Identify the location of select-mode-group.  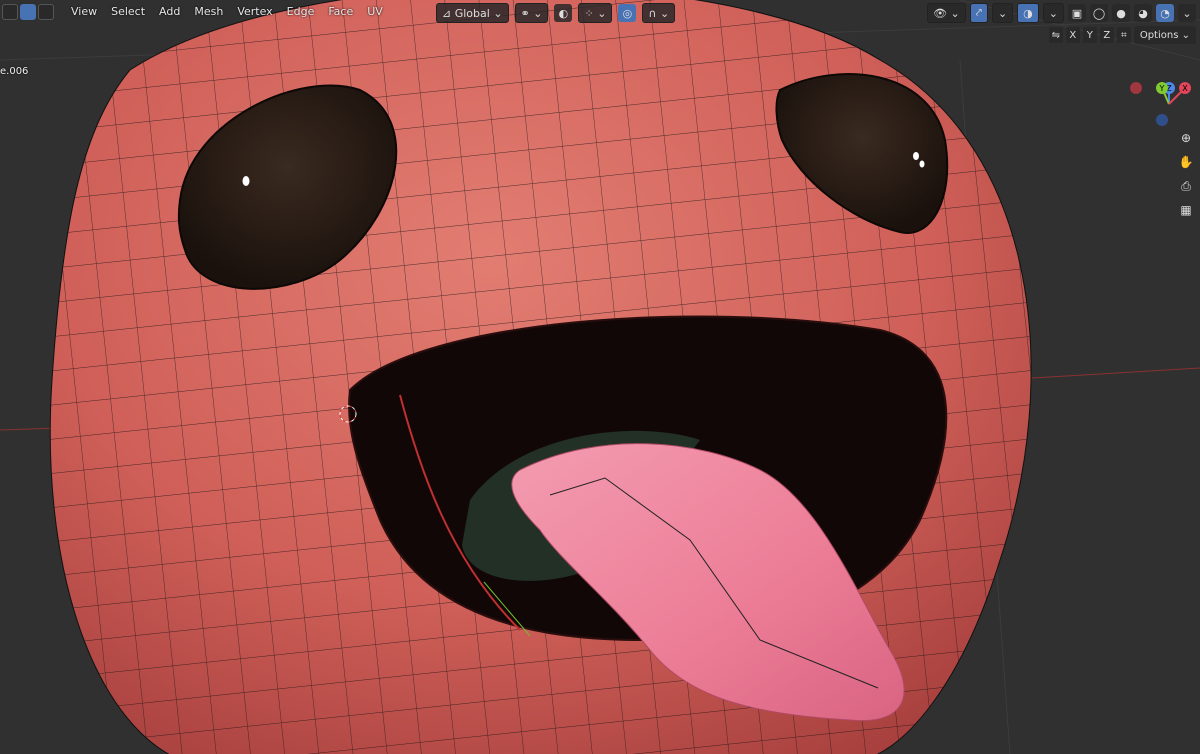
(28, 12).